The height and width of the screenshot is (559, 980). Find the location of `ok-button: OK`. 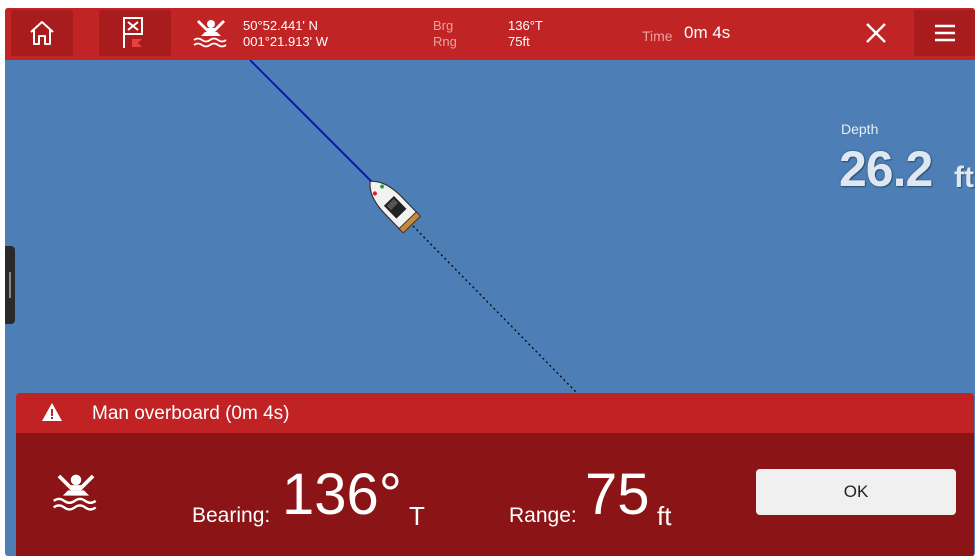

ok-button: OK is located at coordinates (856, 492).